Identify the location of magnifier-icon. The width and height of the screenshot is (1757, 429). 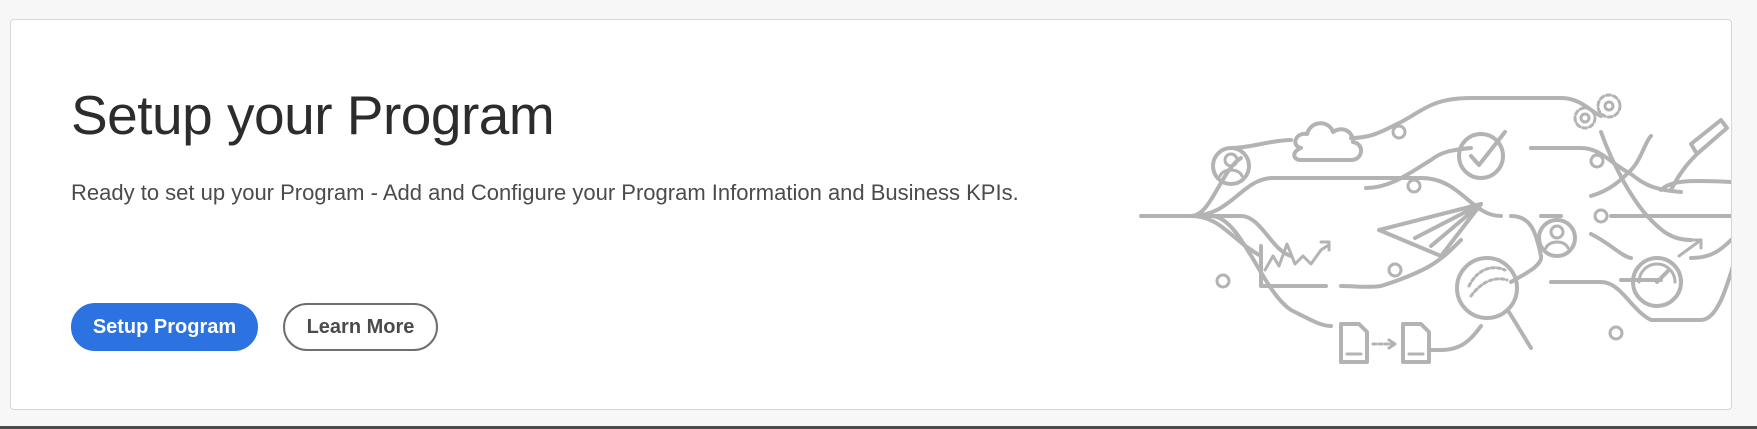
(1494, 303).